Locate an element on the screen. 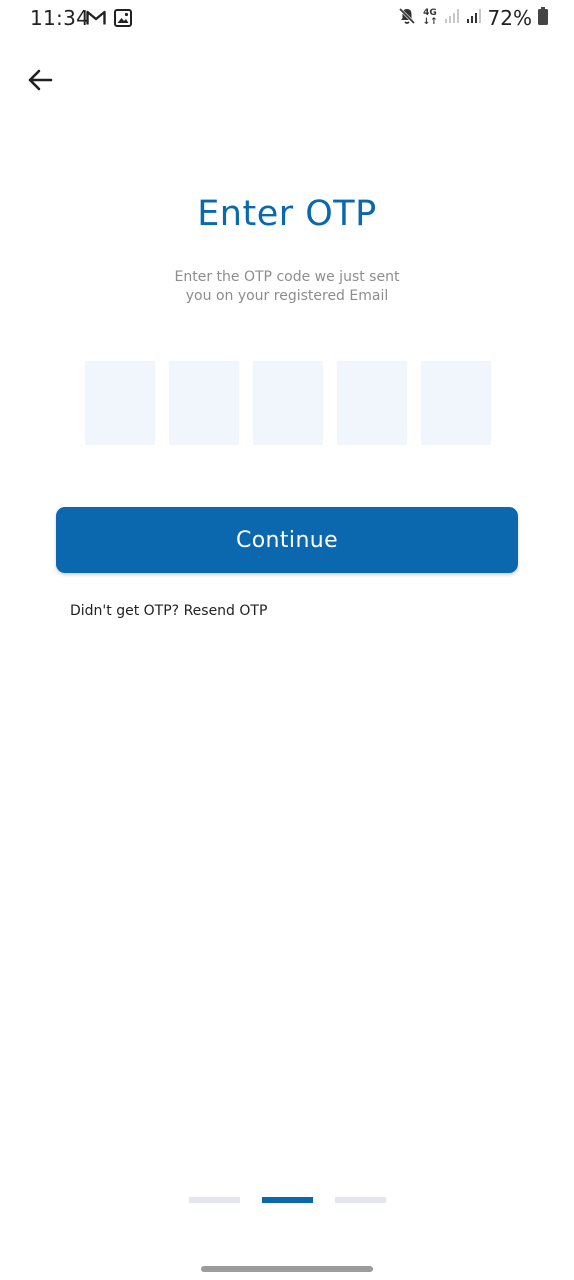  subtitle-line-1: Enter the OTP code we just sent is located at coordinates (287, 277).